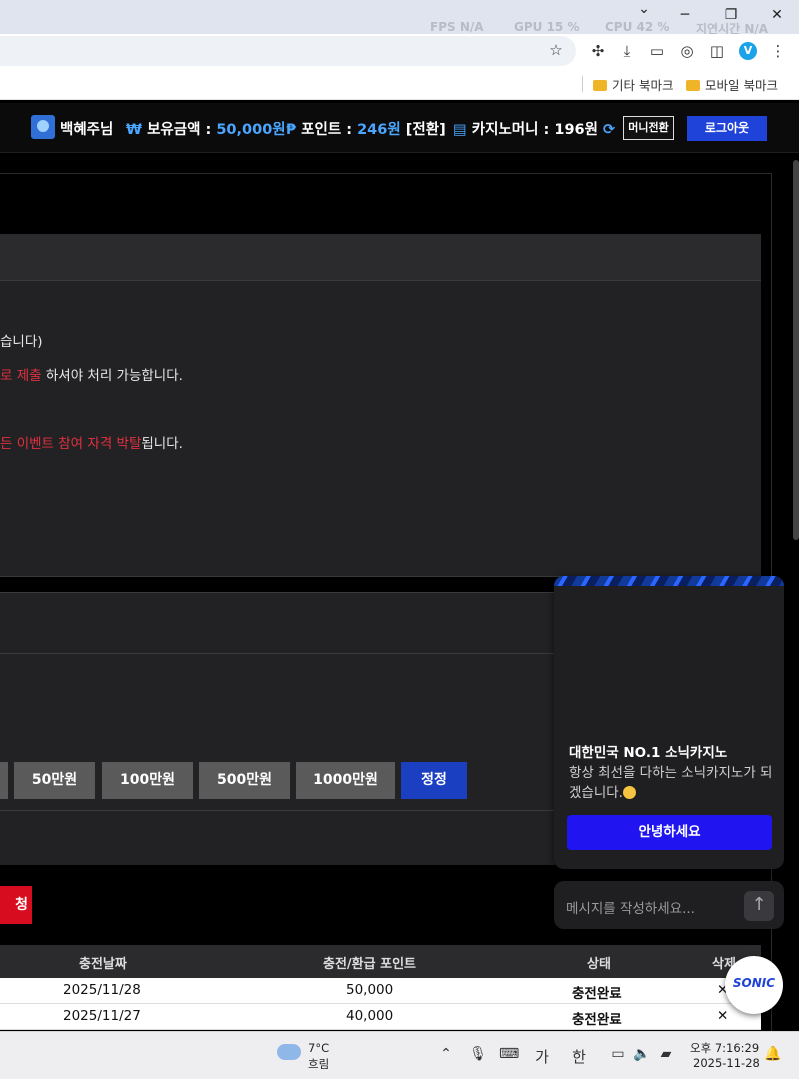 The height and width of the screenshot is (1079, 799). Describe the element at coordinates (648, 128) in the screenshot. I see `money-convert-button: 머니전환` at that location.